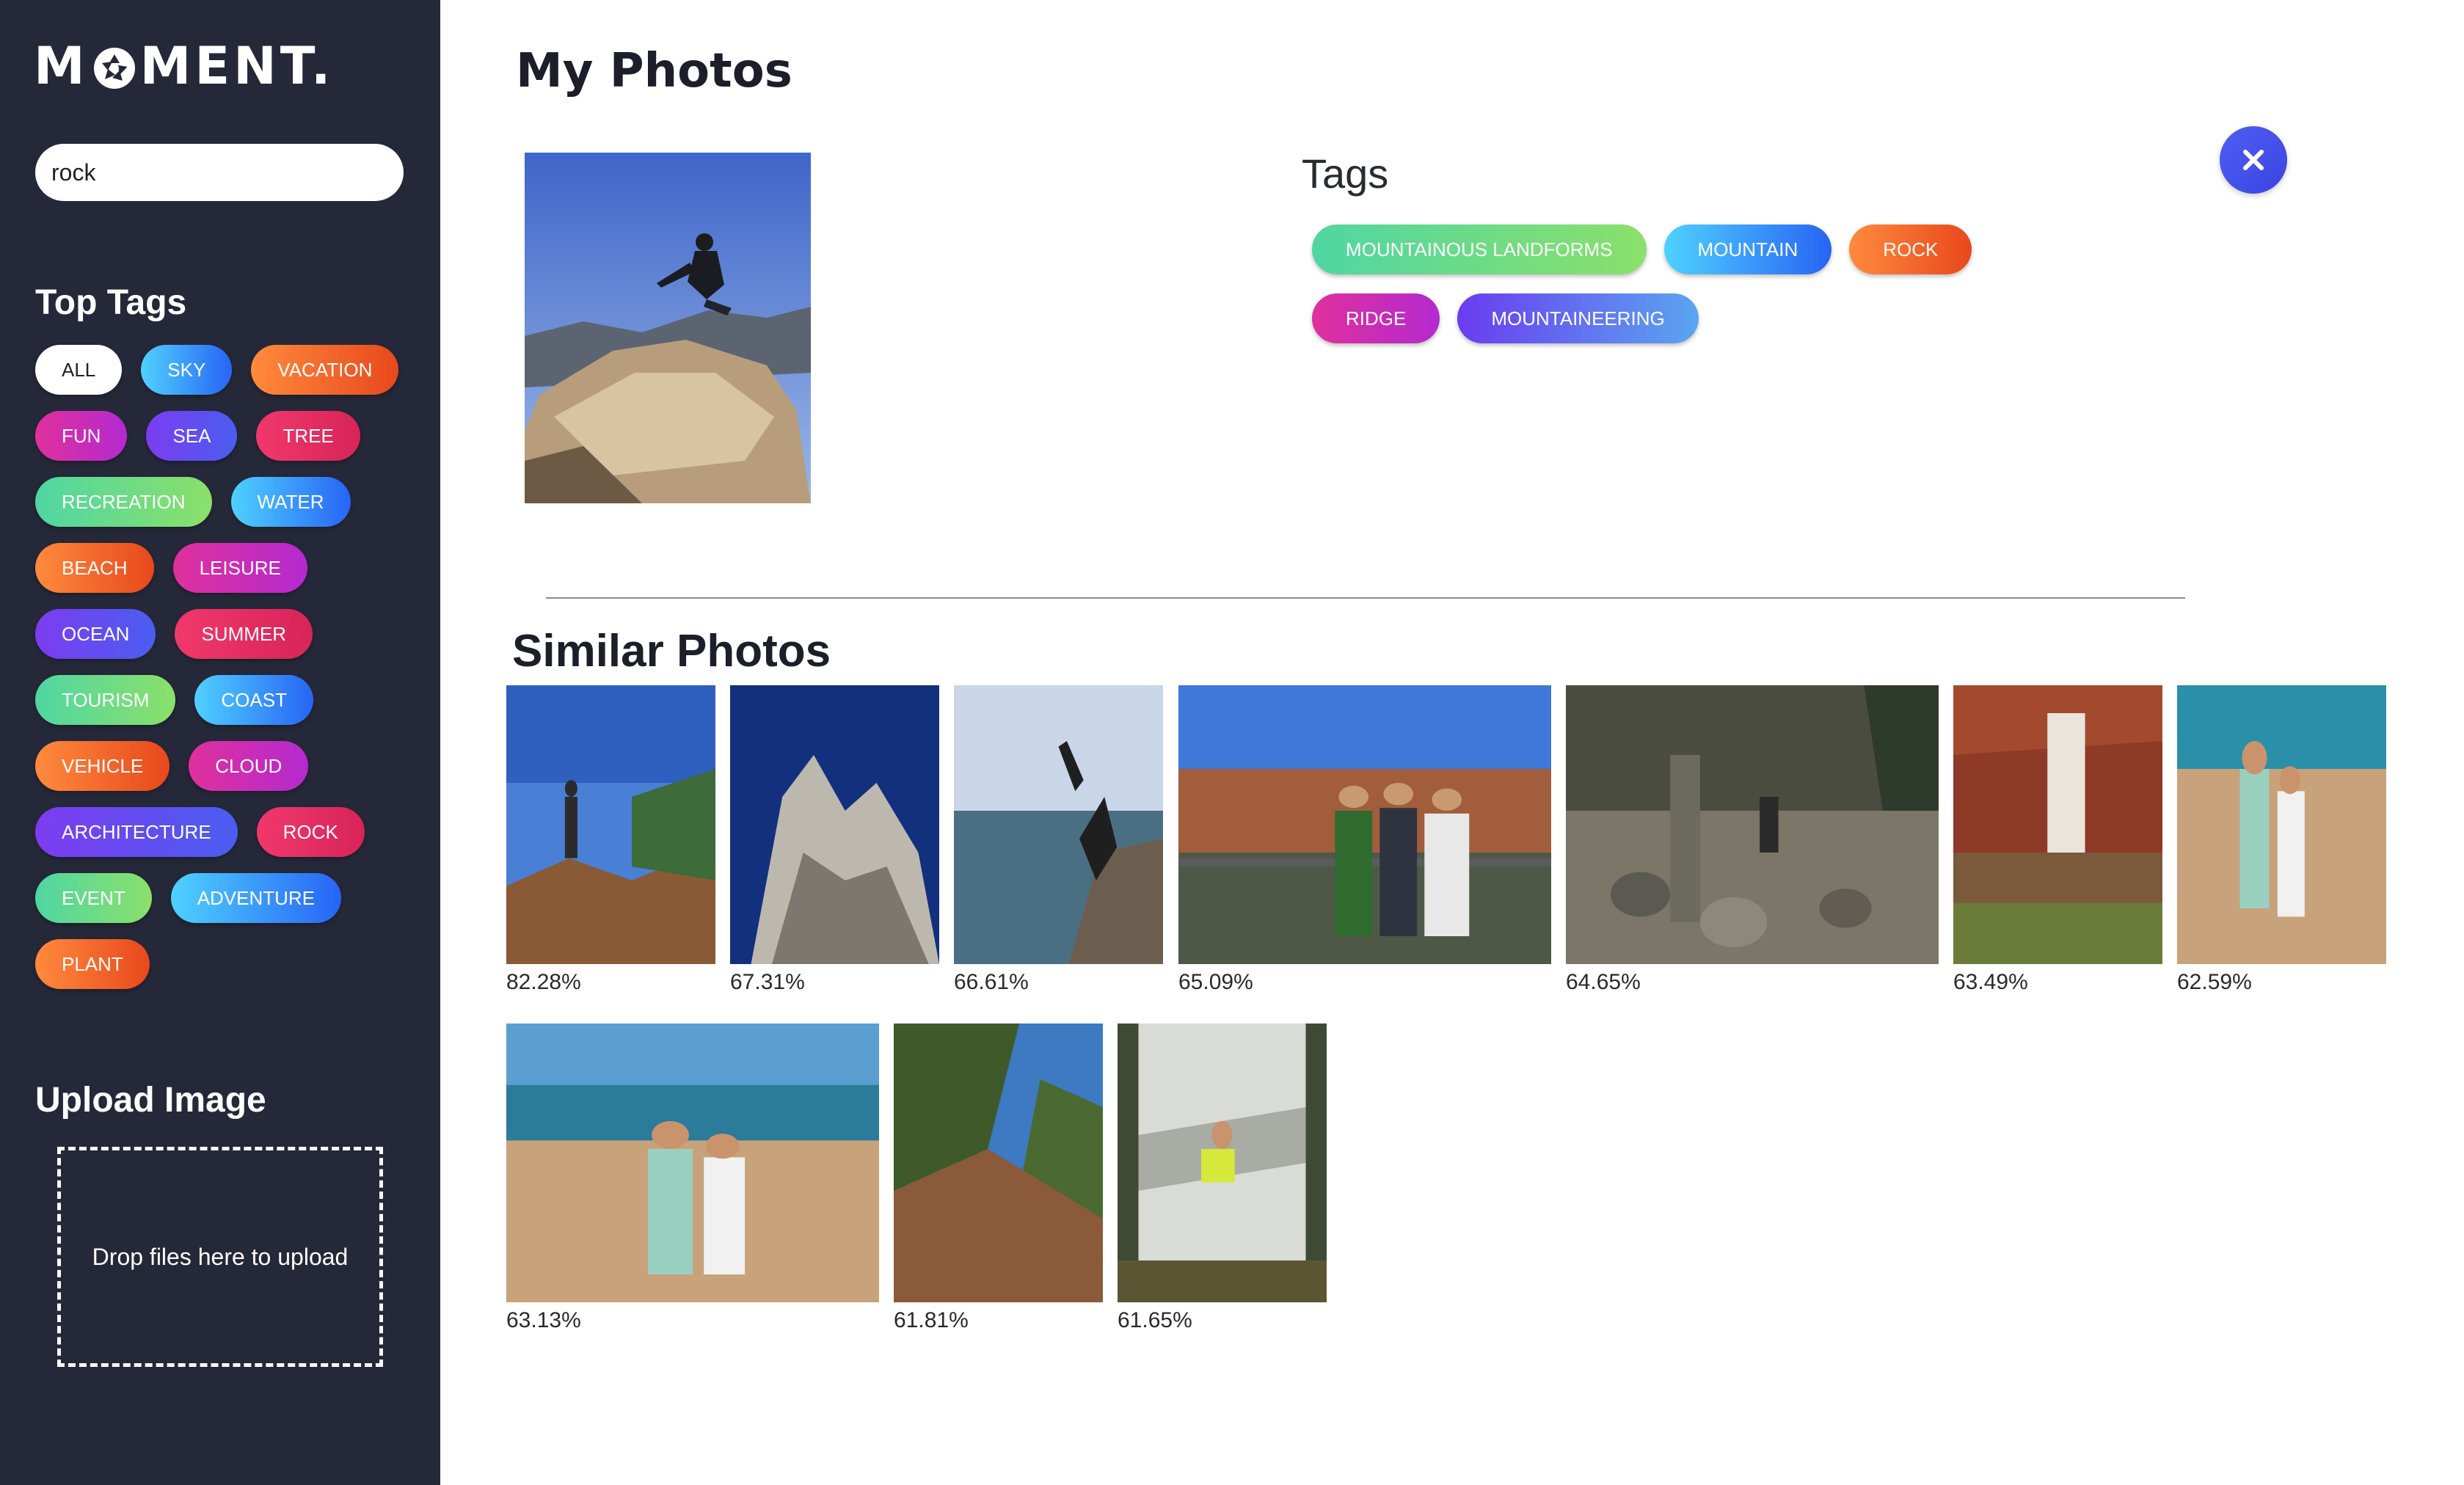 The height and width of the screenshot is (1485, 2464). What do you see at coordinates (767, 982) in the screenshot?
I see `similarity-score: 67.31%` at bounding box center [767, 982].